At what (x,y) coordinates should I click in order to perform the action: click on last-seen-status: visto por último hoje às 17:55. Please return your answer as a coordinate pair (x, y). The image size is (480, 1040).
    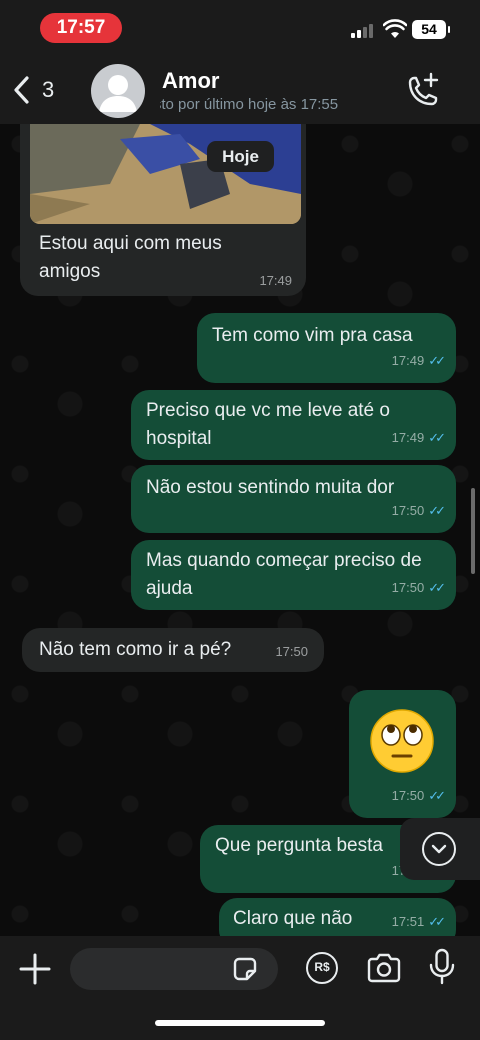
    Looking at the image, I should click on (276, 104).